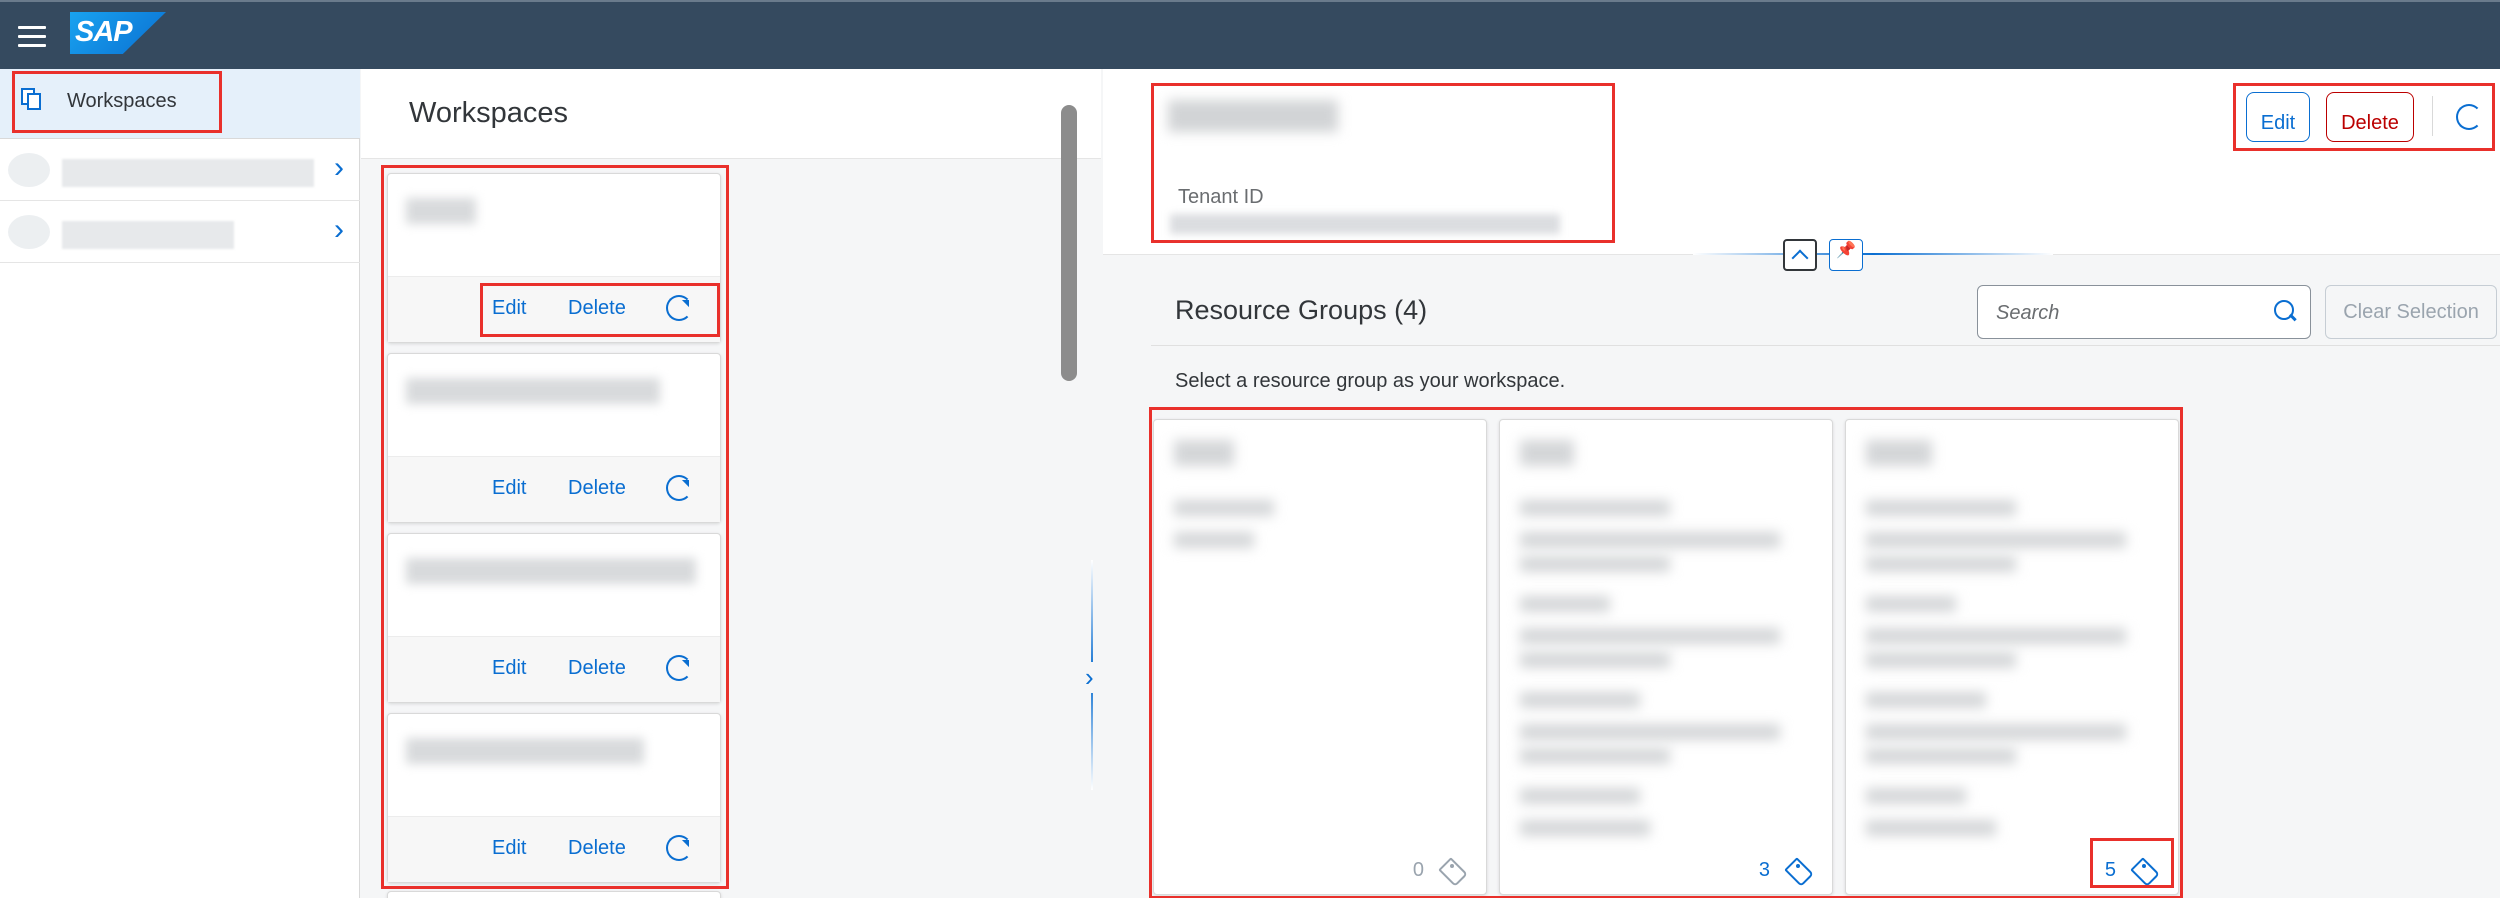  What do you see at coordinates (1250, 34) in the screenshot?
I see `shell-bar: SAP` at bounding box center [1250, 34].